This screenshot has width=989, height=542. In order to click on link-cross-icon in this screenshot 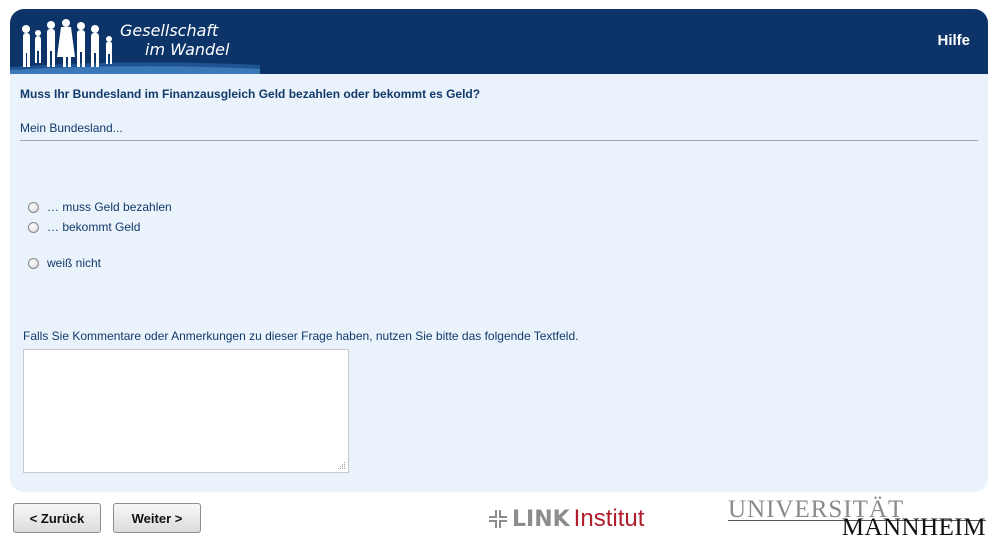, I will do `click(498, 519)`.